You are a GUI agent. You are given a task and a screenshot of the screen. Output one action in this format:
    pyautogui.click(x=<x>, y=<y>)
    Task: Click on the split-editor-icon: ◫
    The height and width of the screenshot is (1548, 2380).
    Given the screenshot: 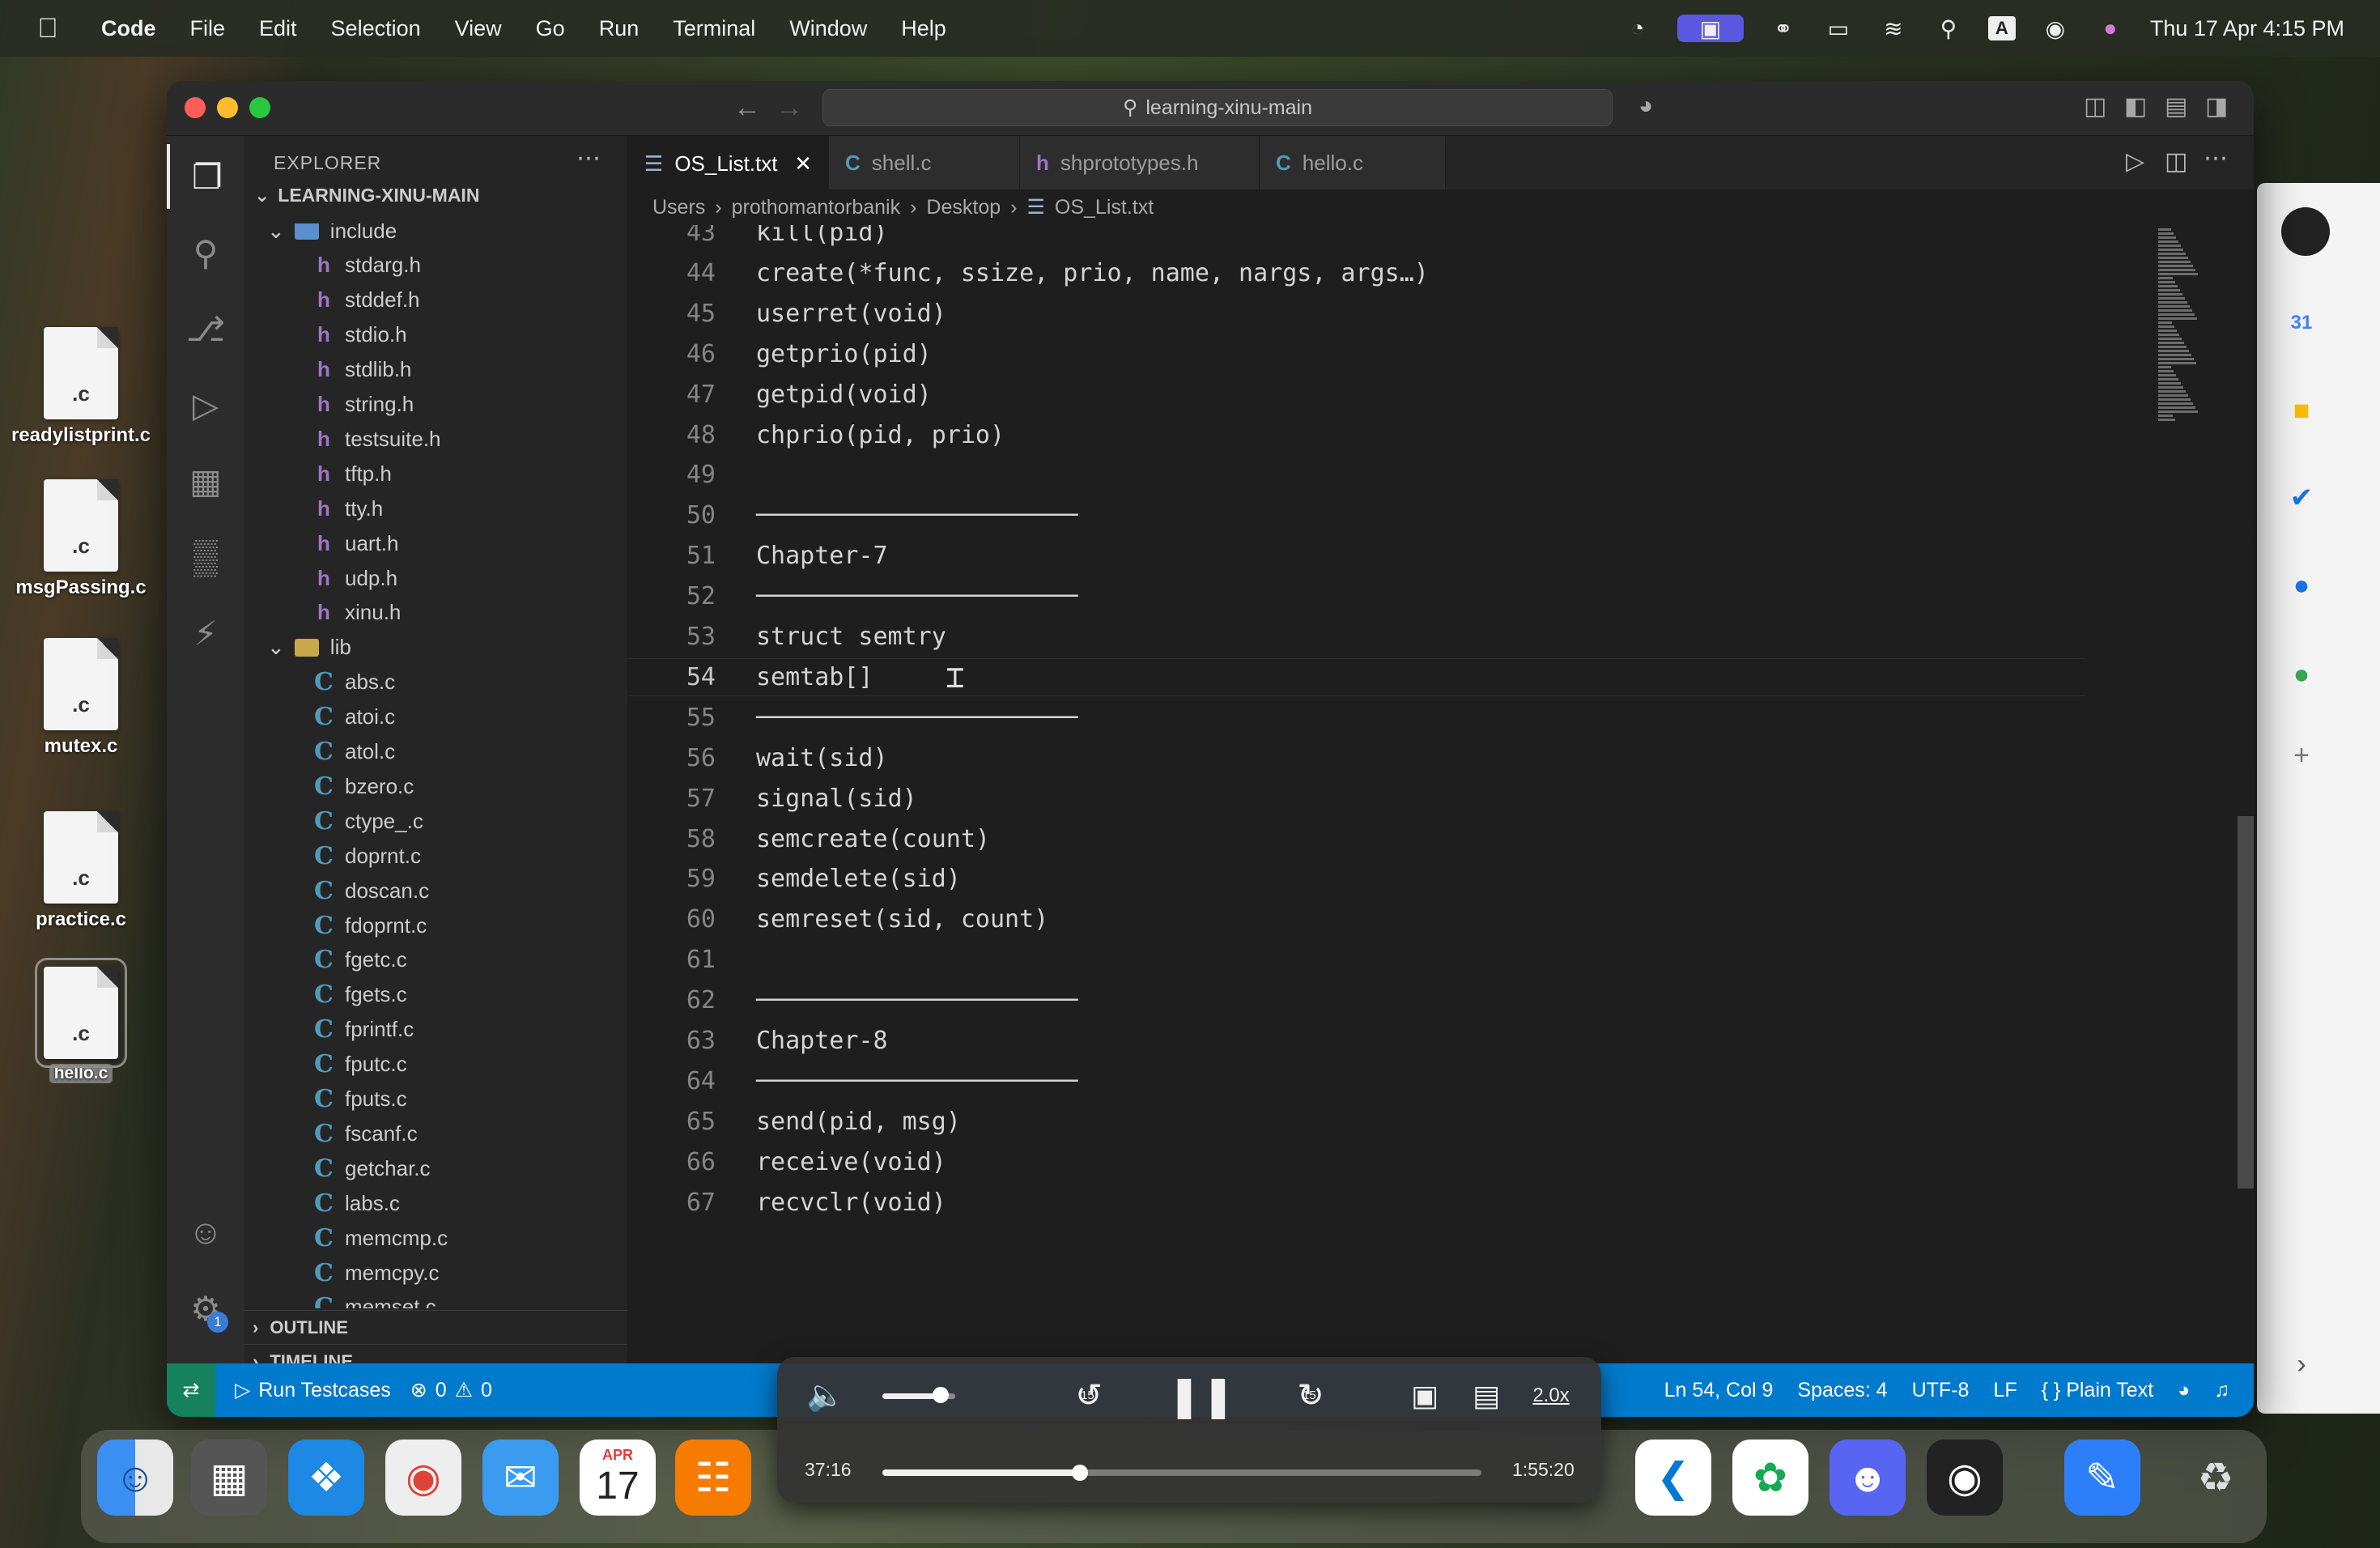 What is the action you would take?
    pyautogui.click(x=2176, y=161)
    